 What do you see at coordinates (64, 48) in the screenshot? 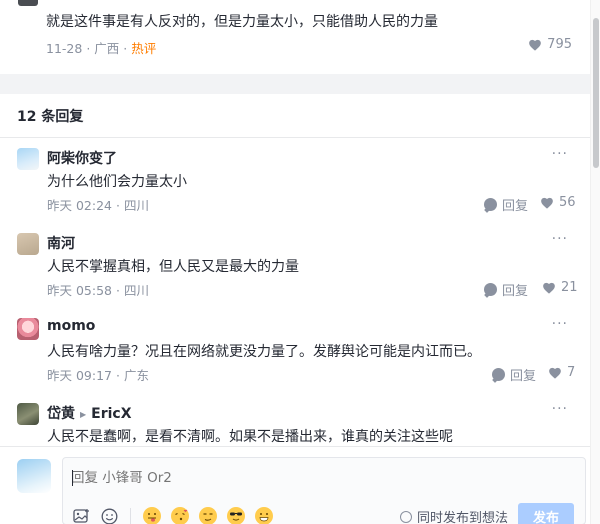
I see `comment-date: 11-28` at bounding box center [64, 48].